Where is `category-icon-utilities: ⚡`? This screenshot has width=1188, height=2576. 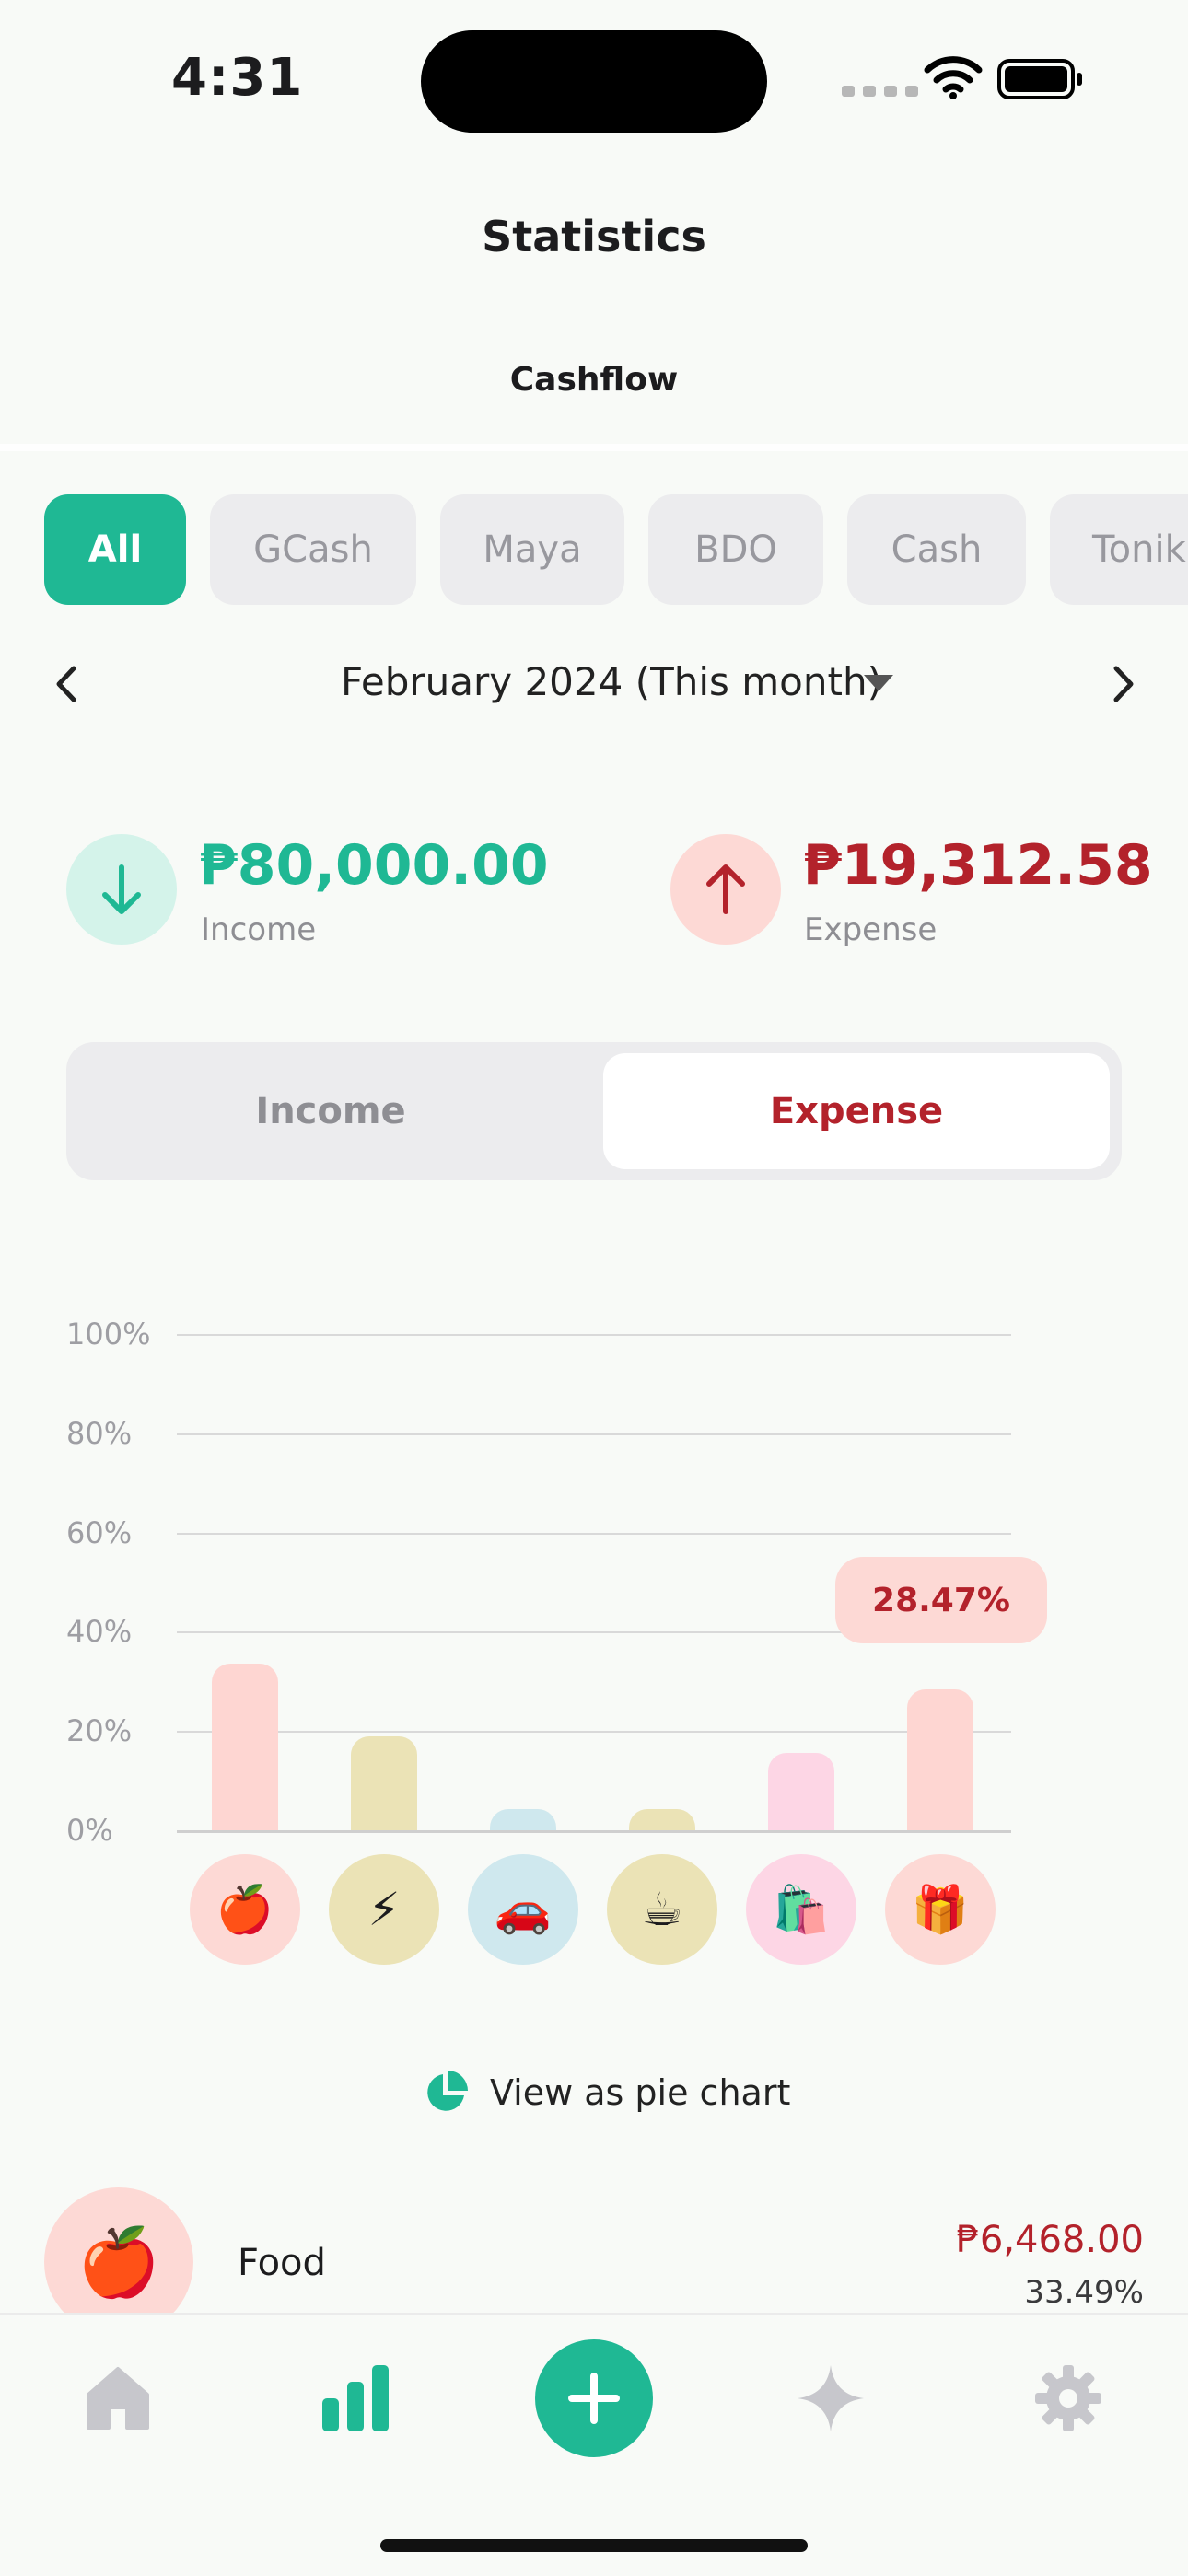 category-icon-utilities: ⚡ is located at coordinates (384, 1909).